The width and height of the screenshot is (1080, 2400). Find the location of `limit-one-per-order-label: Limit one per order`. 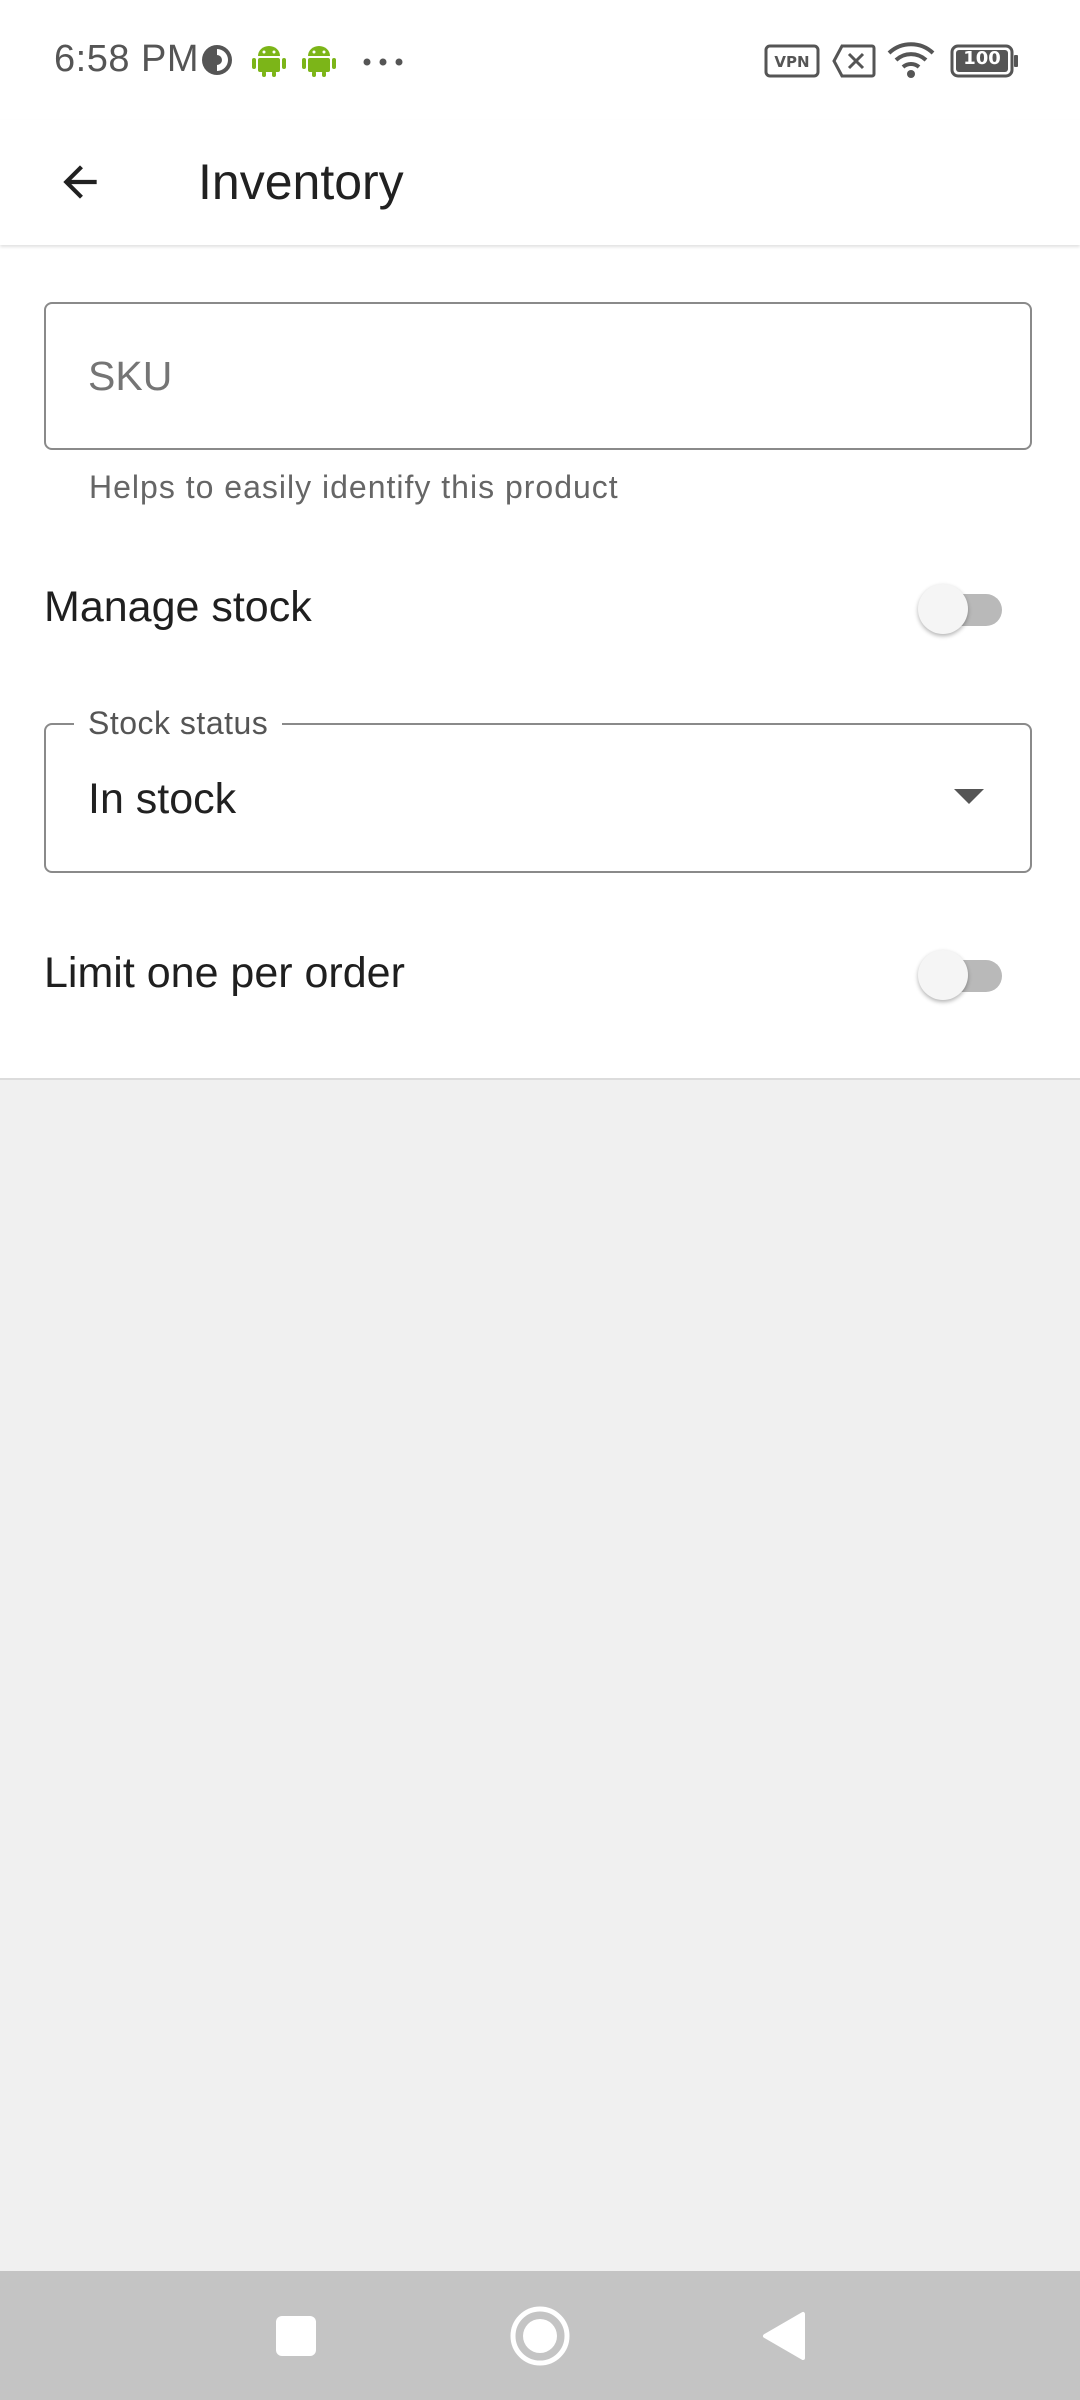

limit-one-per-order-label: Limit one per order is located at coordinates (224, 973).